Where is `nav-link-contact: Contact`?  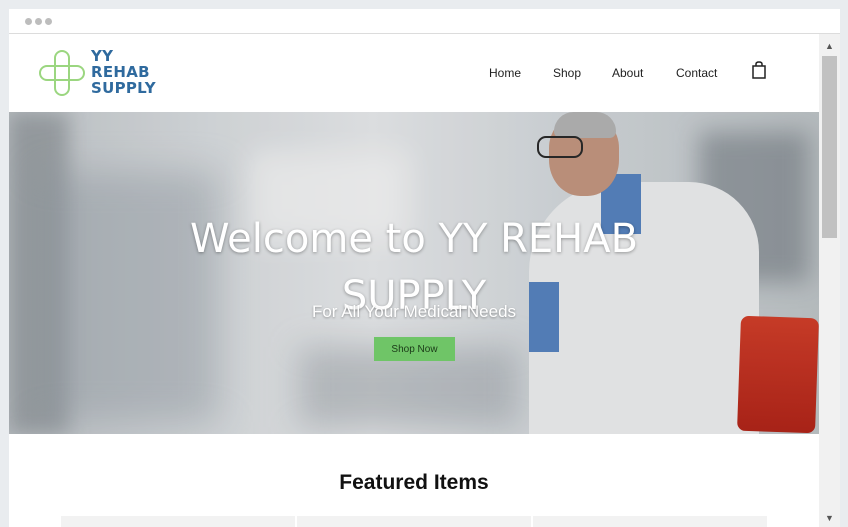 nav-link-contact: Contact is located at coordinates (696, 73).